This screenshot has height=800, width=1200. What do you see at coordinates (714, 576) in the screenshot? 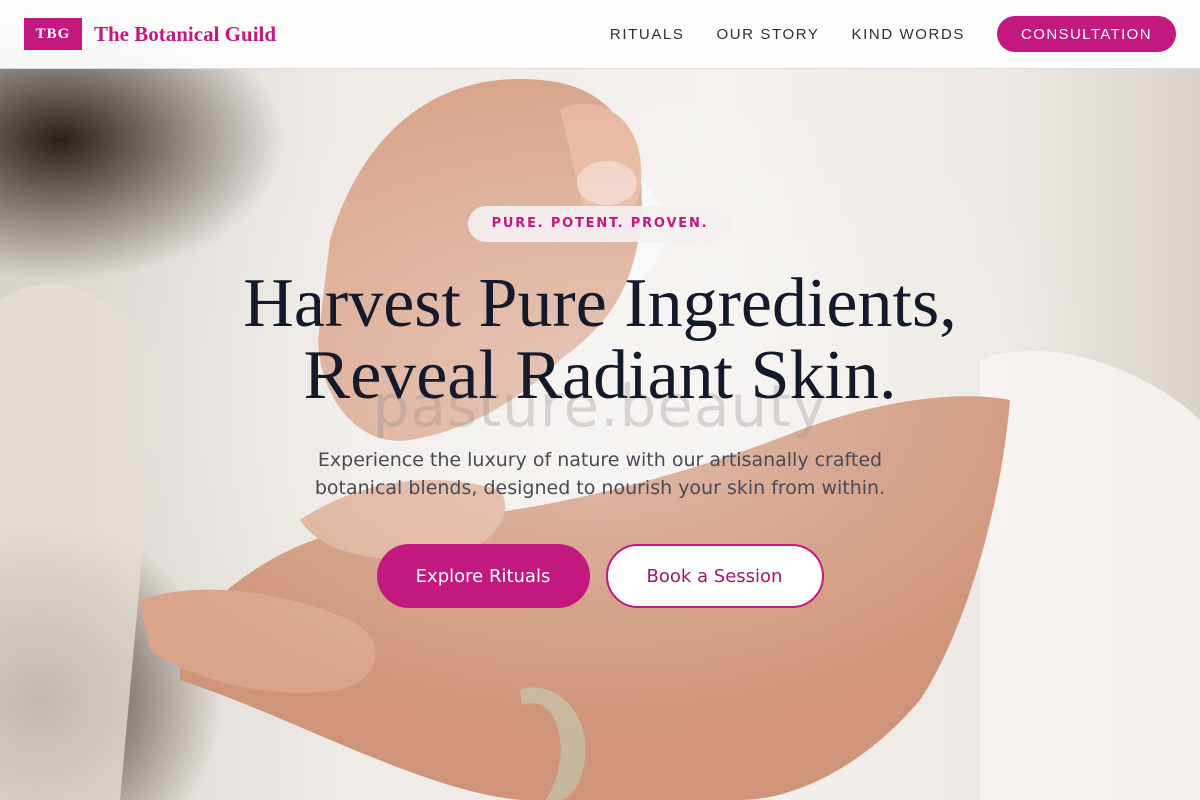
I see `book-session-button: Book a Session` at bounding box center [714, 576].